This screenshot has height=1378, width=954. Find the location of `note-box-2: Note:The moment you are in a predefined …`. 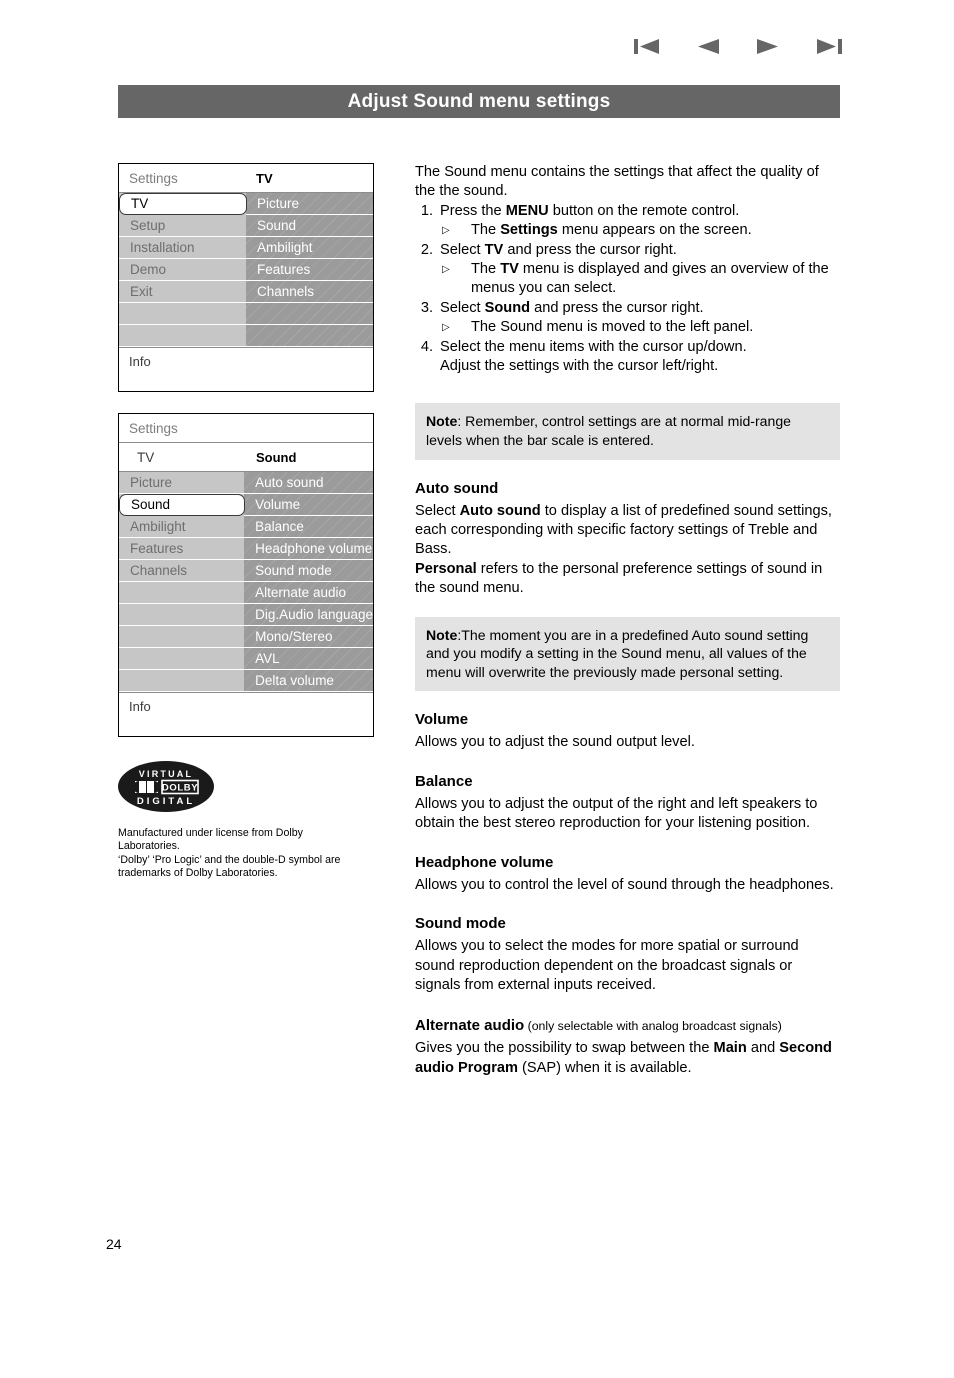

note-box-2: Note:The moment you are in a predefined … is located at coordinates (627, 654).